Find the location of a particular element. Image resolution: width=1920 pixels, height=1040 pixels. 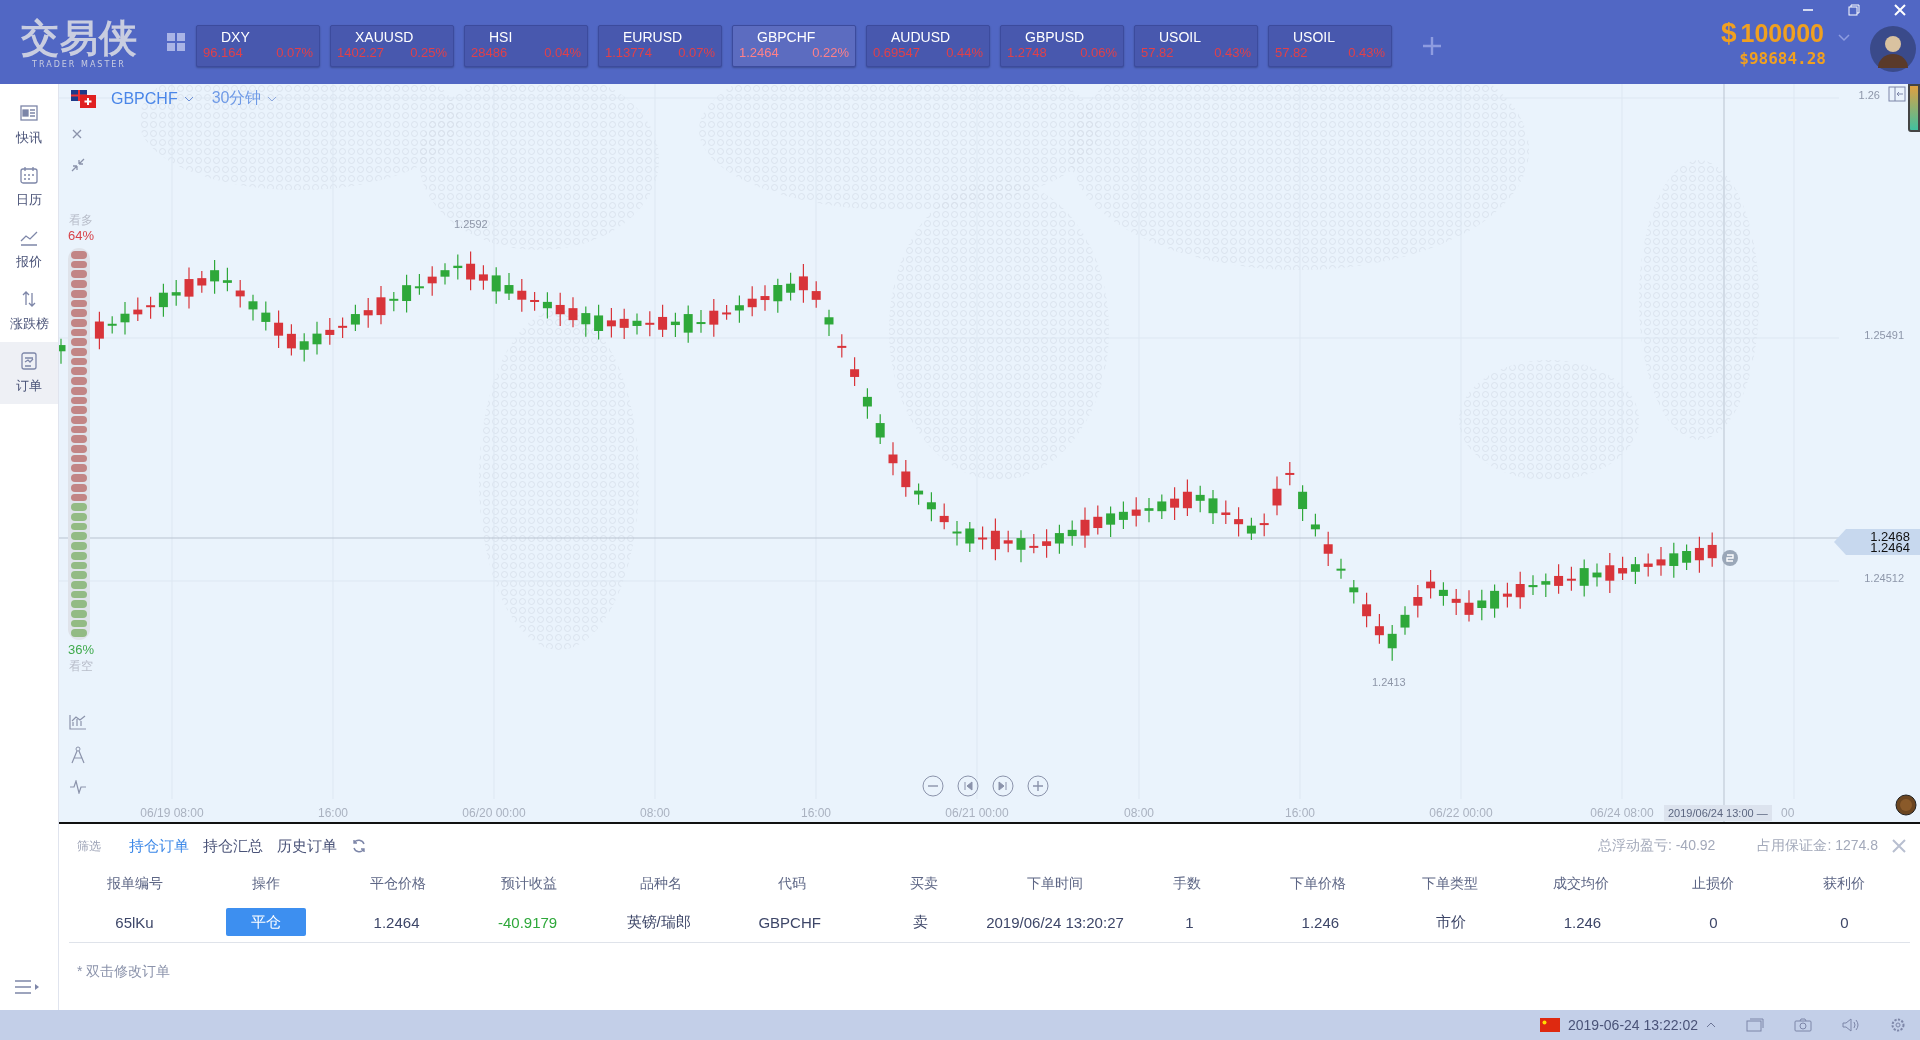

y-axis-label: 1.25491 is located at coordinates (1884, 335).